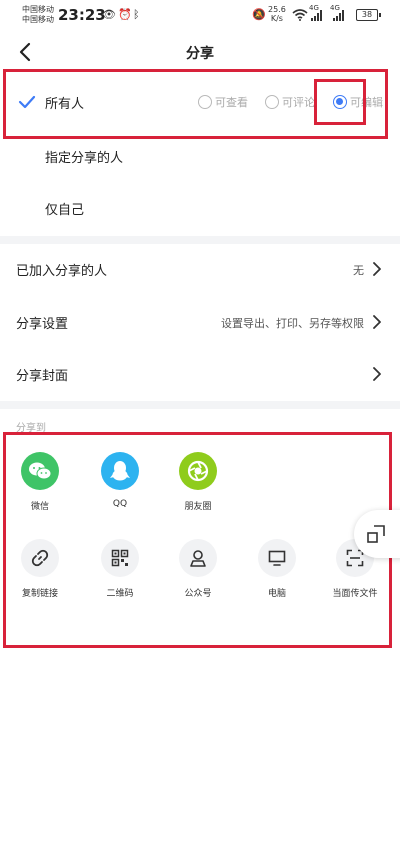  Describe the element at coordinates (200, 374) in the screenshot. I see `share-cover-row: 分享封面` at that location.